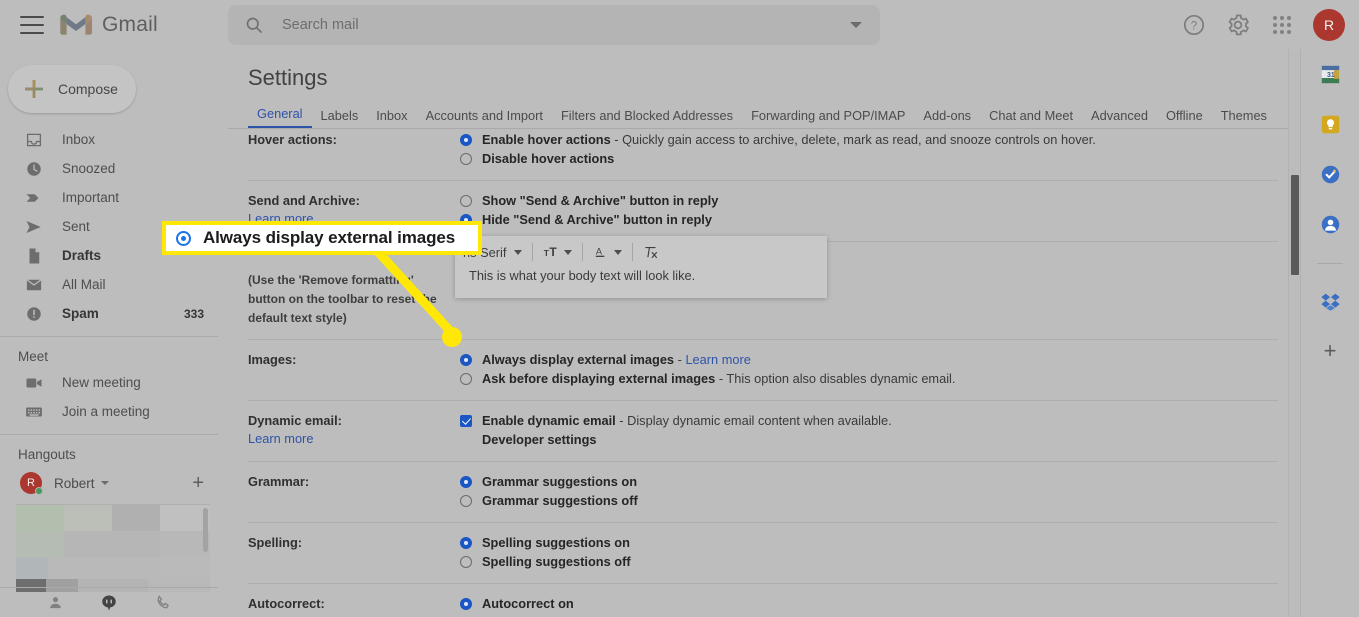 The height and width of the screenshot is (617, 1359). What do you see at coordinates (583, 252) in the screenshot?
I see `toolbar-divider` at bounding box center [583, 252].